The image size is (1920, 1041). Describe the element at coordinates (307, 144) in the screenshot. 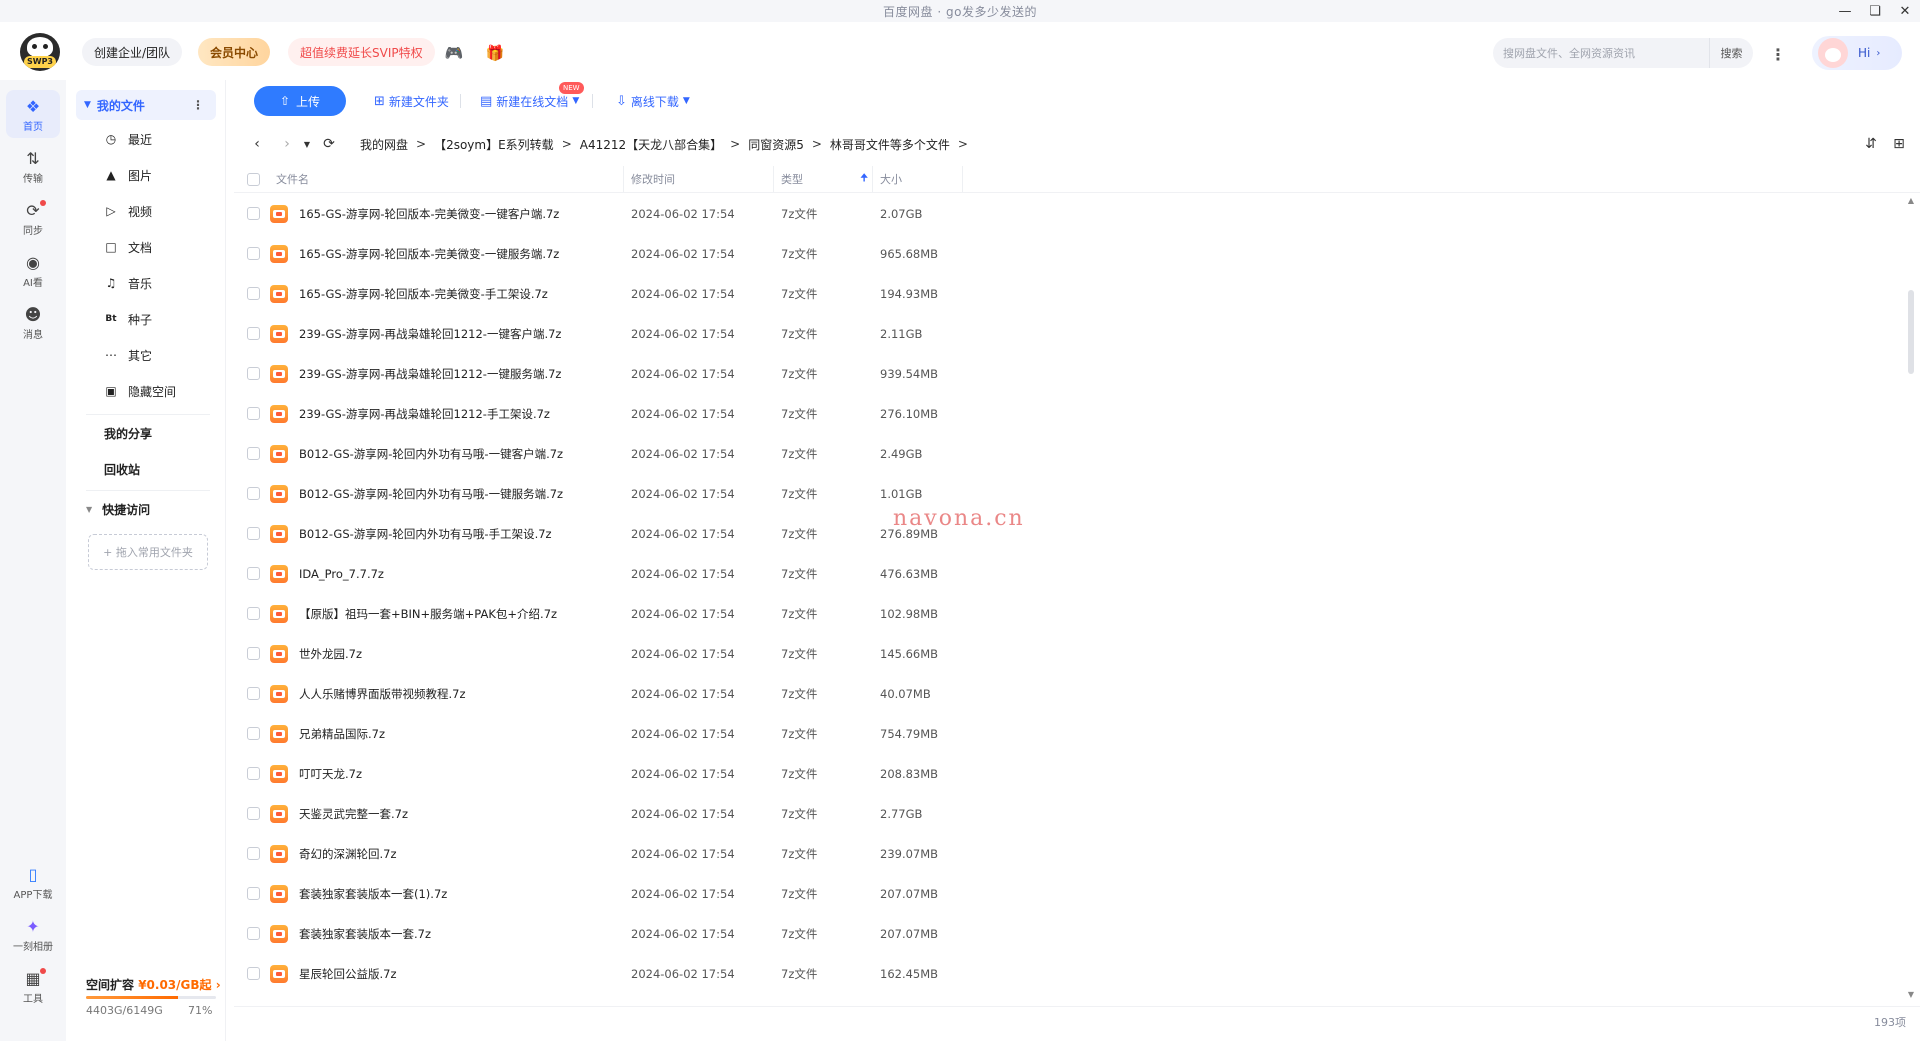

I see `history-dropdown-icon: ▼` at that location.